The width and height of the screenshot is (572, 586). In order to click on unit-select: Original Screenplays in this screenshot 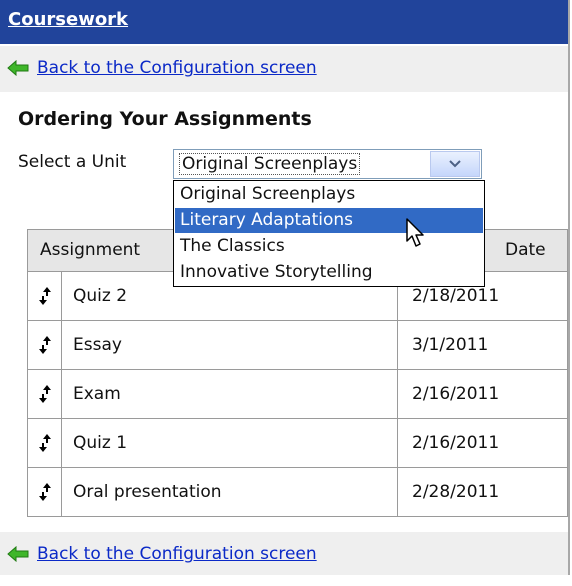, I will do `click(327, 164)`.